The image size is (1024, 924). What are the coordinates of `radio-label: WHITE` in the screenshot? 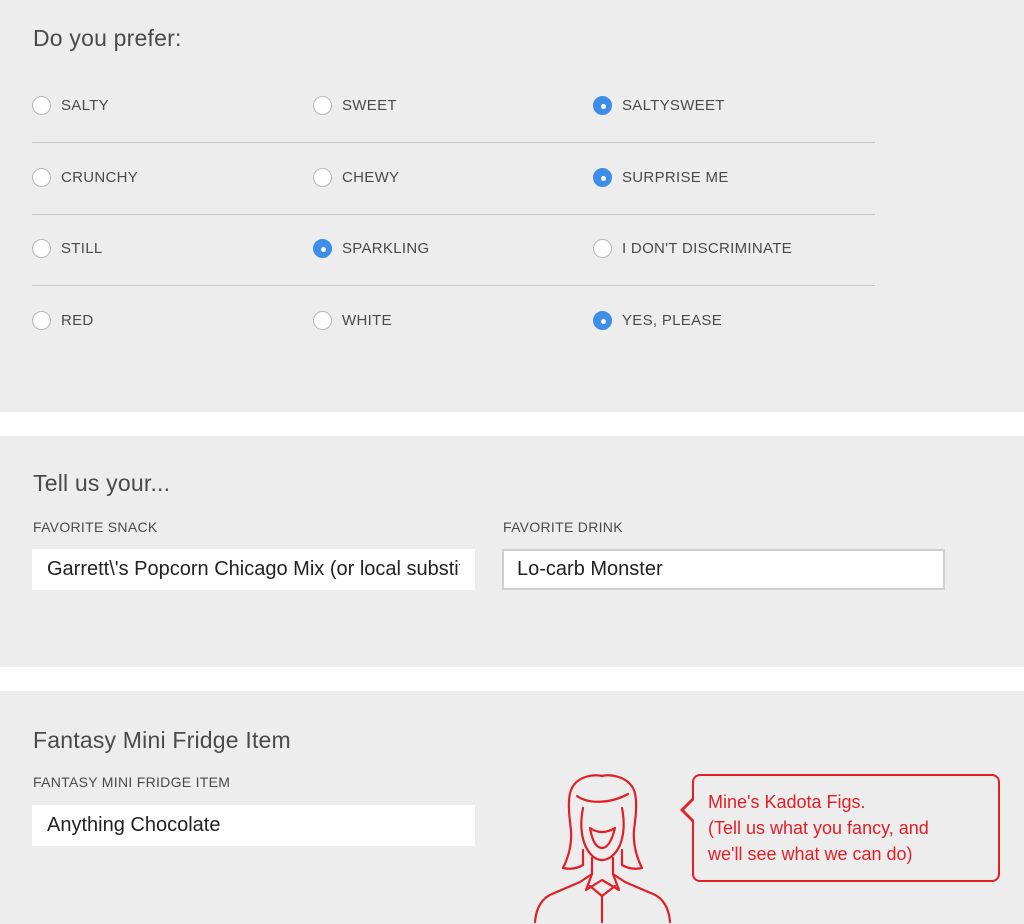 It's located at (367, 320).